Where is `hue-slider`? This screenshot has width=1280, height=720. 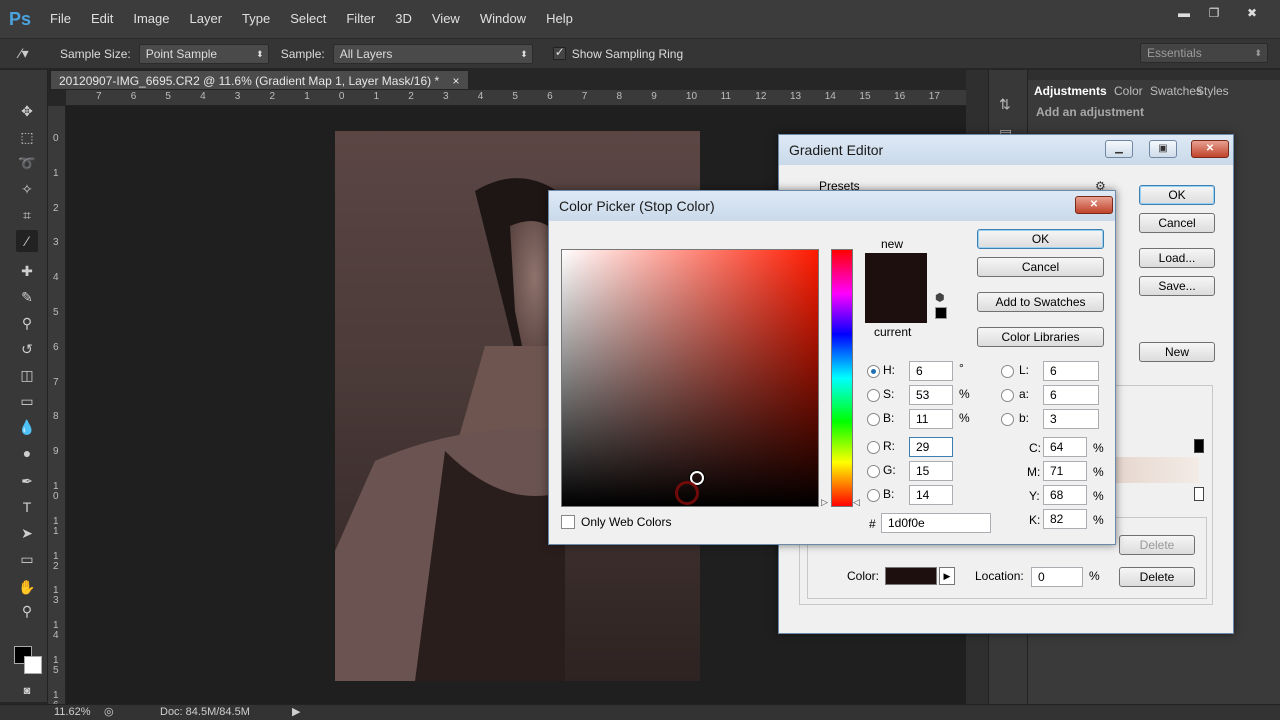 hue-slider is located at coordinates (842, 378).